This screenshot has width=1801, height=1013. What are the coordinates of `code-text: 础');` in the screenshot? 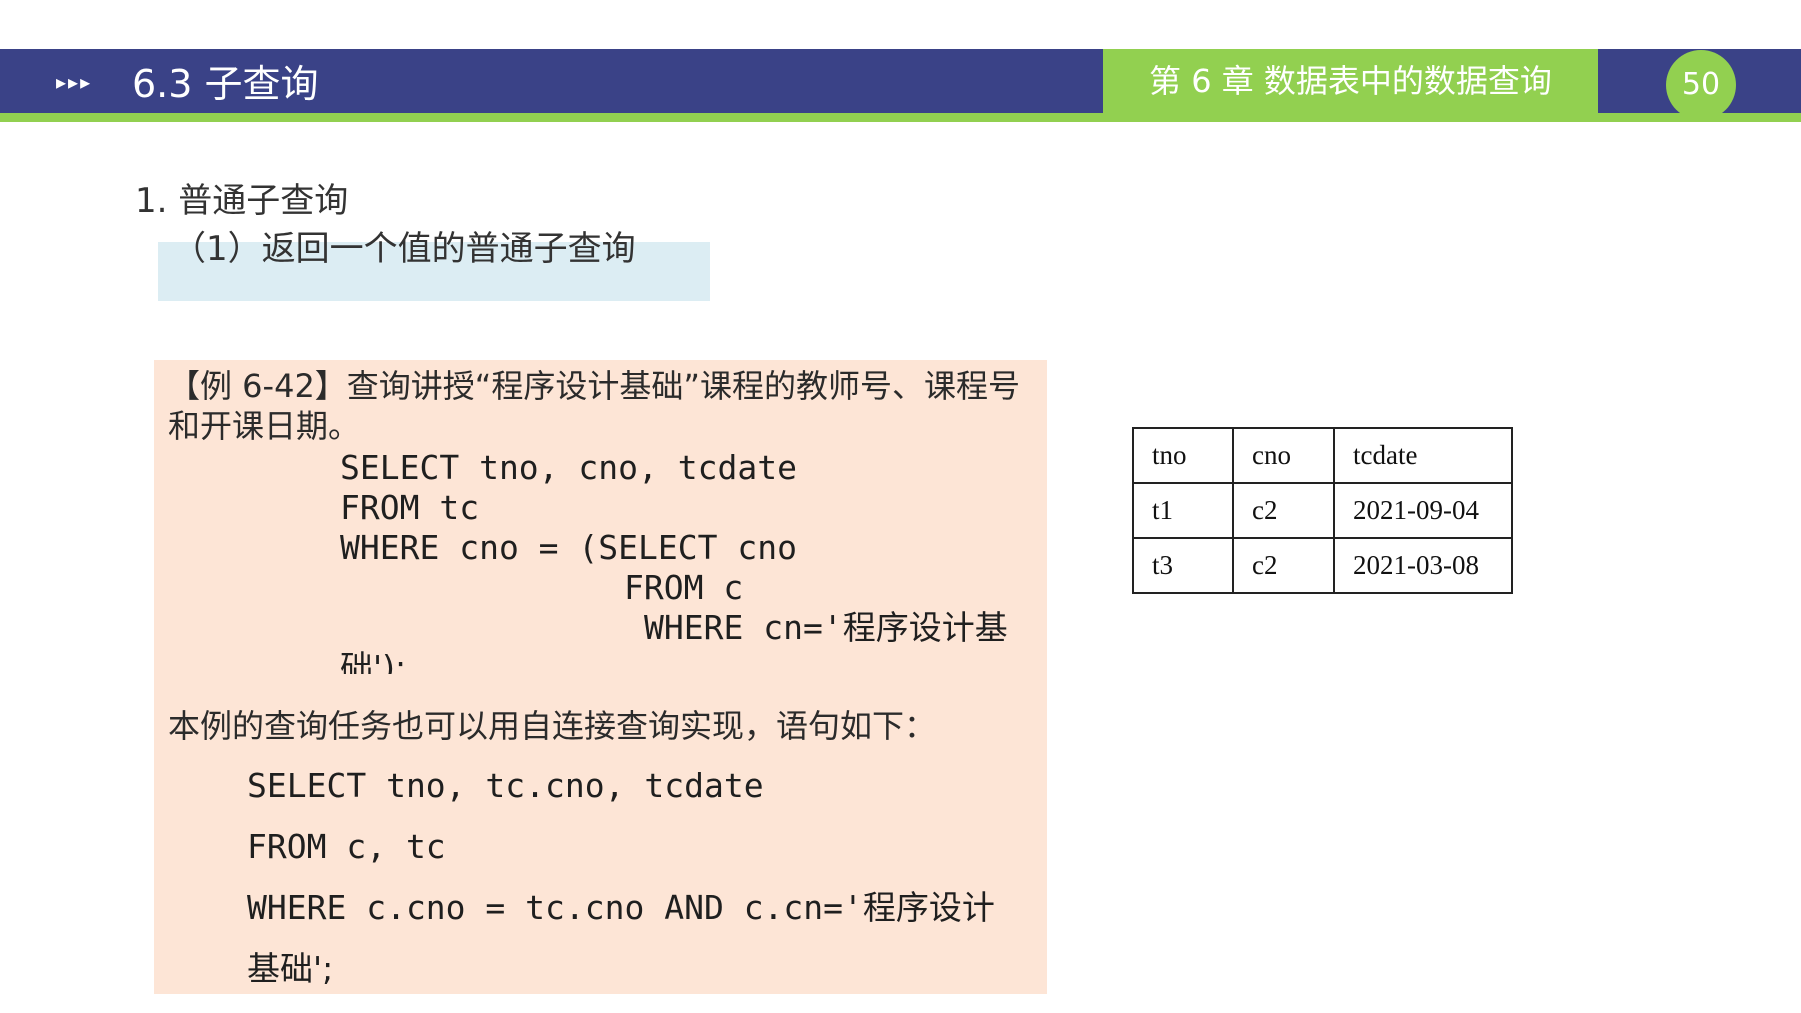 It's located at (373, 661).